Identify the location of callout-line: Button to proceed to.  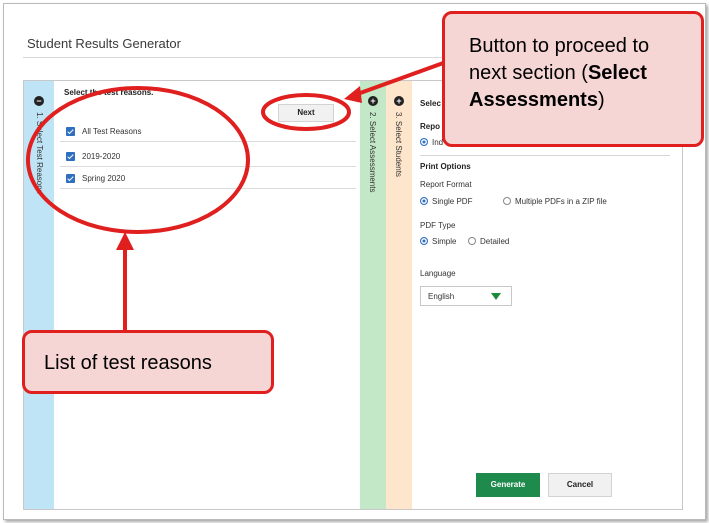
(559, 46).